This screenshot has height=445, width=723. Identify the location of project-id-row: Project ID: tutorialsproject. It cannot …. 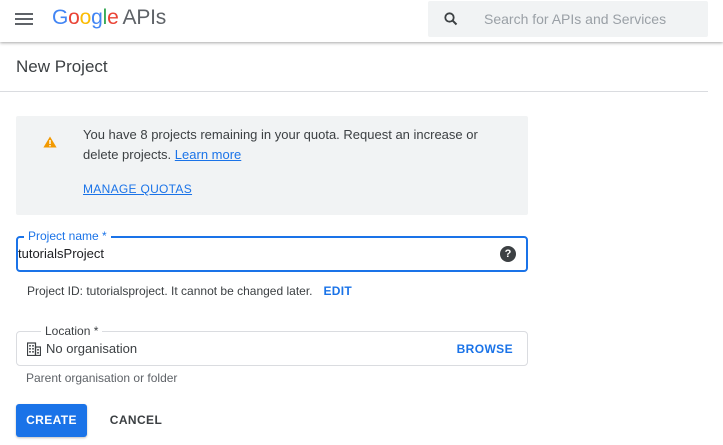
(189, 291).